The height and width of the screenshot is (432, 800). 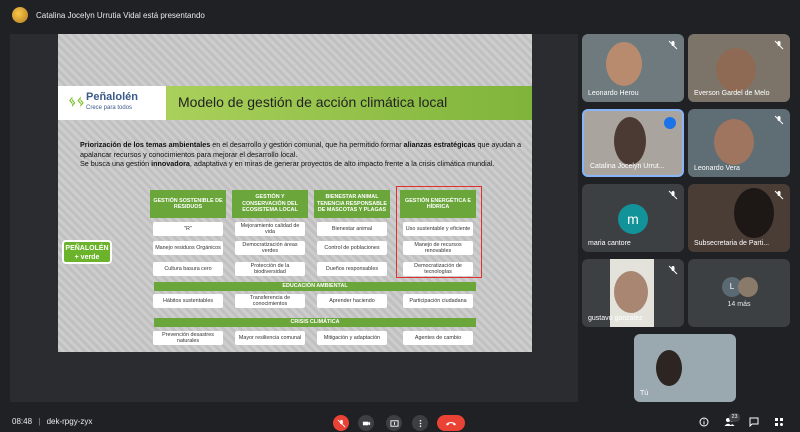 I want to click on hang-up-icon, so click(x=451, y=424).